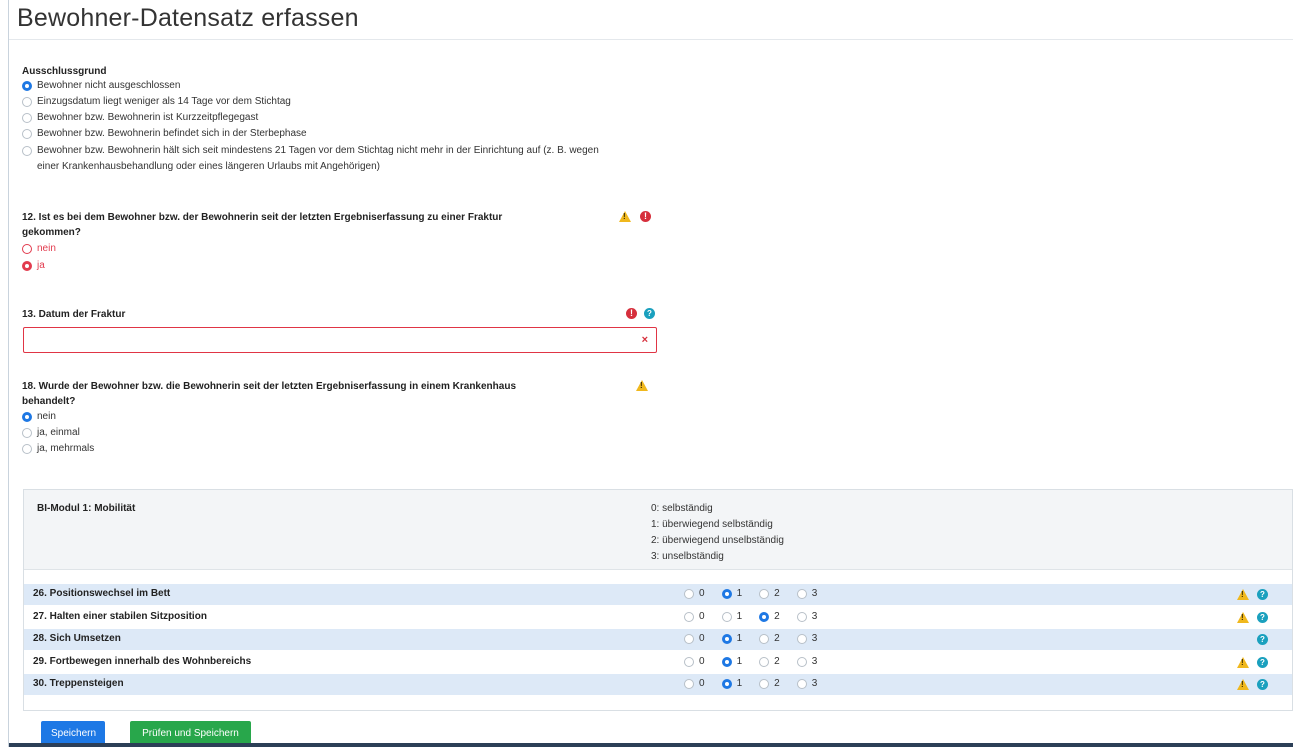 This screenshot has width=1293, height=747. I want to click on legend-item: 2: überwiegend unselbständig, so click(717, 540).